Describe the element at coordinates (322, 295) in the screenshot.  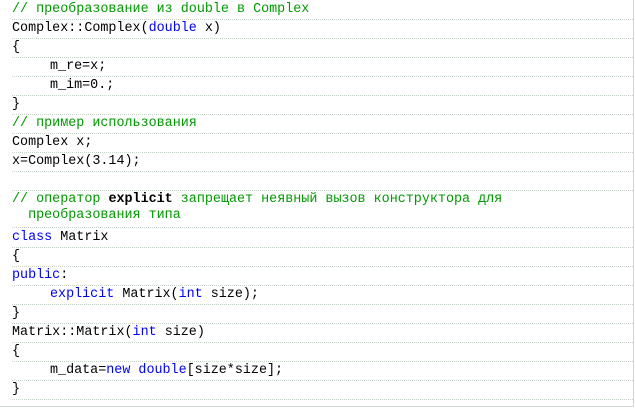
I see `code-line-15: explicit Matrix(int size);` at that location.